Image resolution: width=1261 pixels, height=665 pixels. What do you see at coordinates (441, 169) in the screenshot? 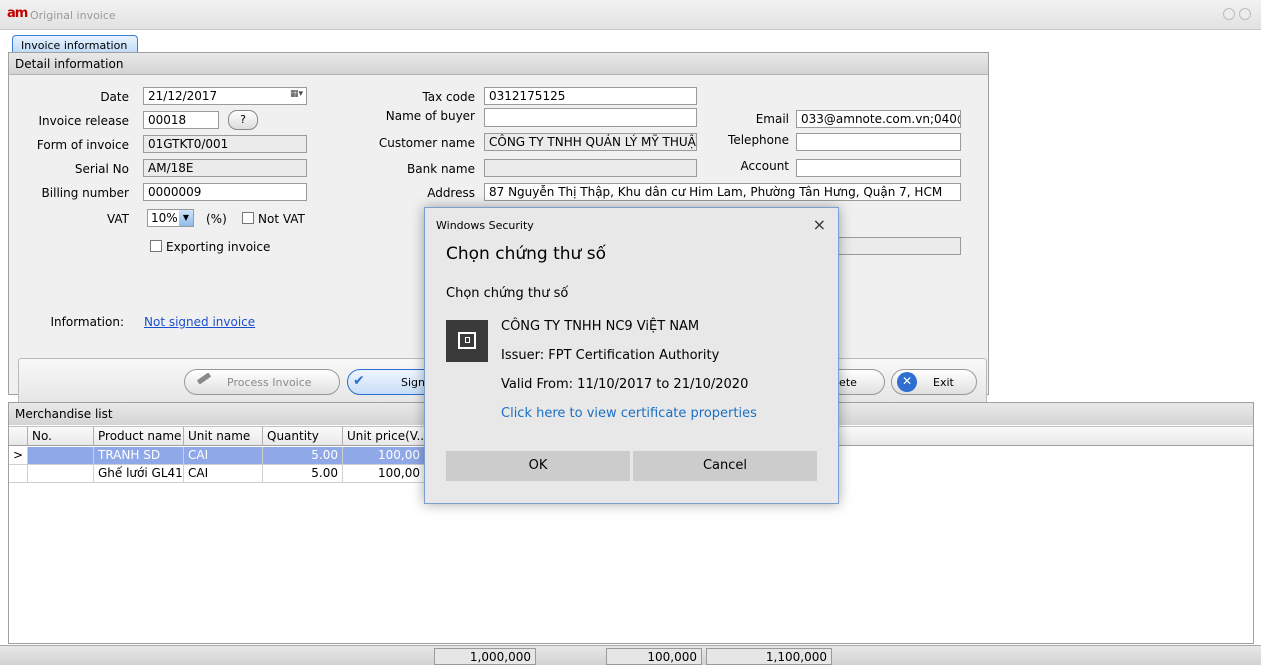
I see `bank-name-label: Bank name` at bounding box center [441, 169].